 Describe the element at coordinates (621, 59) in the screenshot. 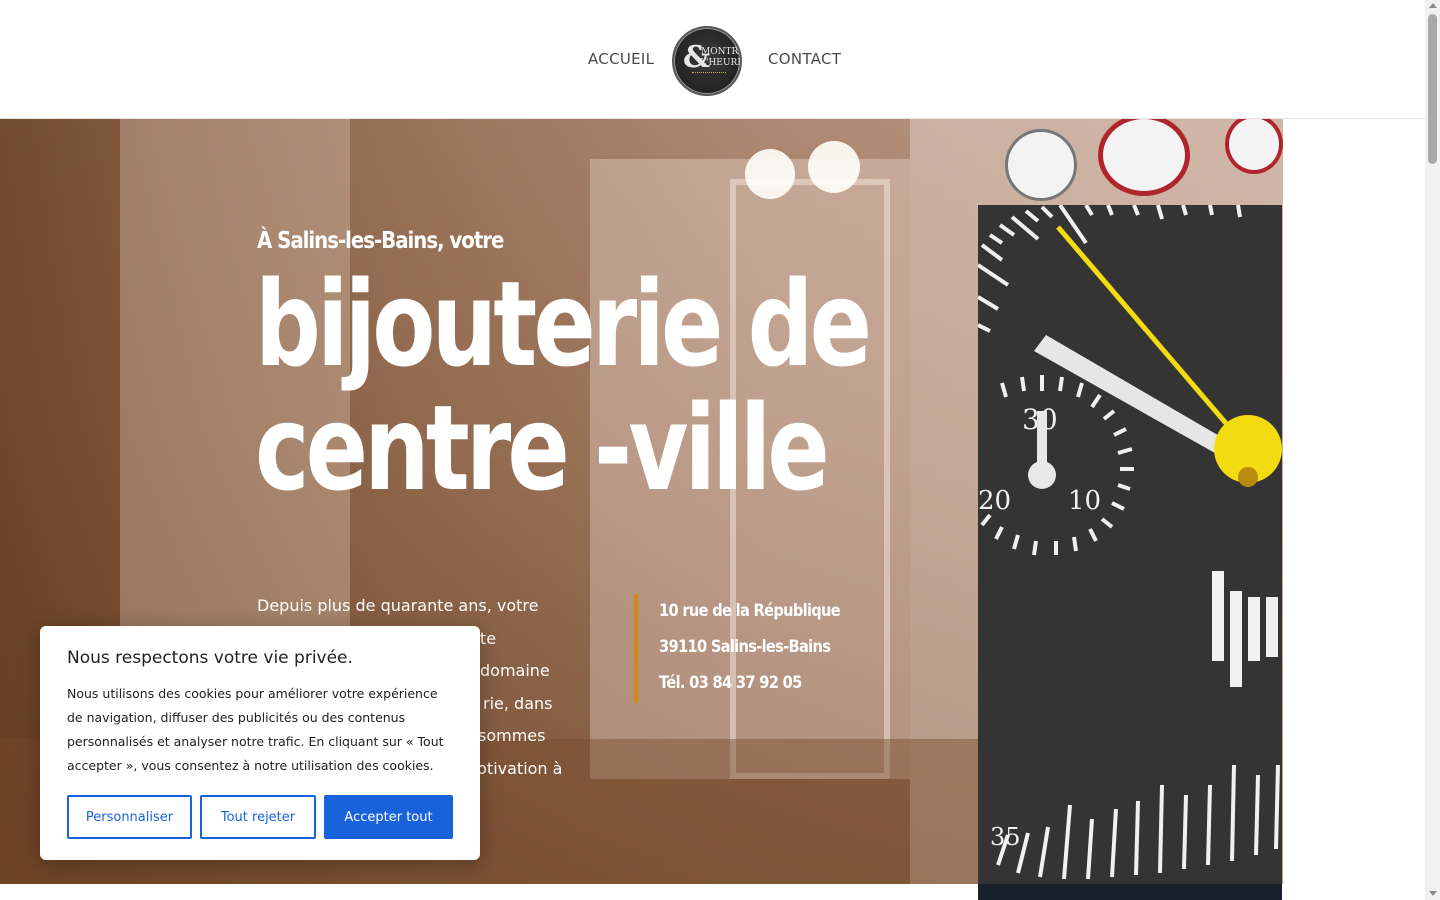

I see `nav-accueil-link: ACCUEIL` at that location.